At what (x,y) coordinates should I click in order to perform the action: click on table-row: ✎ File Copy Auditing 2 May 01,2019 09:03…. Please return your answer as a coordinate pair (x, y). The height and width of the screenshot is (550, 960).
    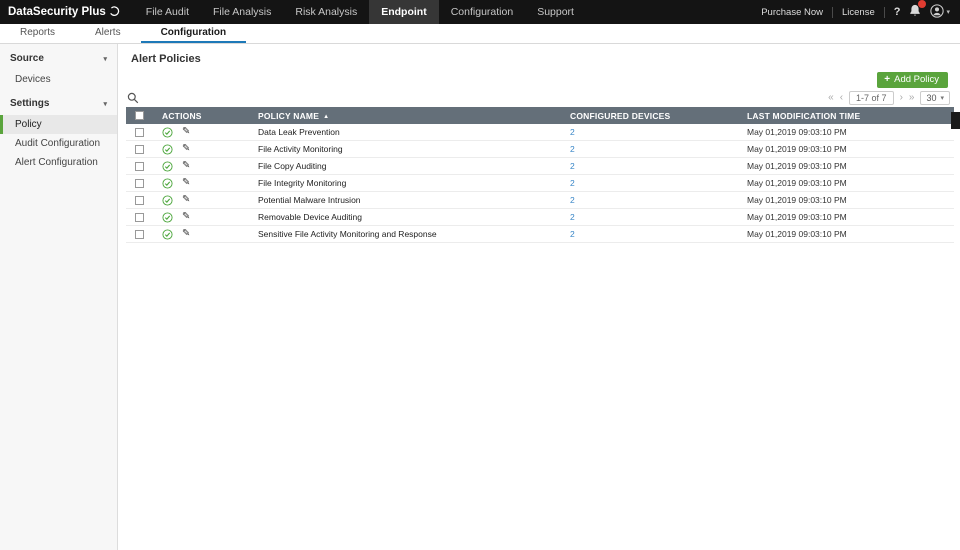
    Looking at the image, I should click on (540, 166).